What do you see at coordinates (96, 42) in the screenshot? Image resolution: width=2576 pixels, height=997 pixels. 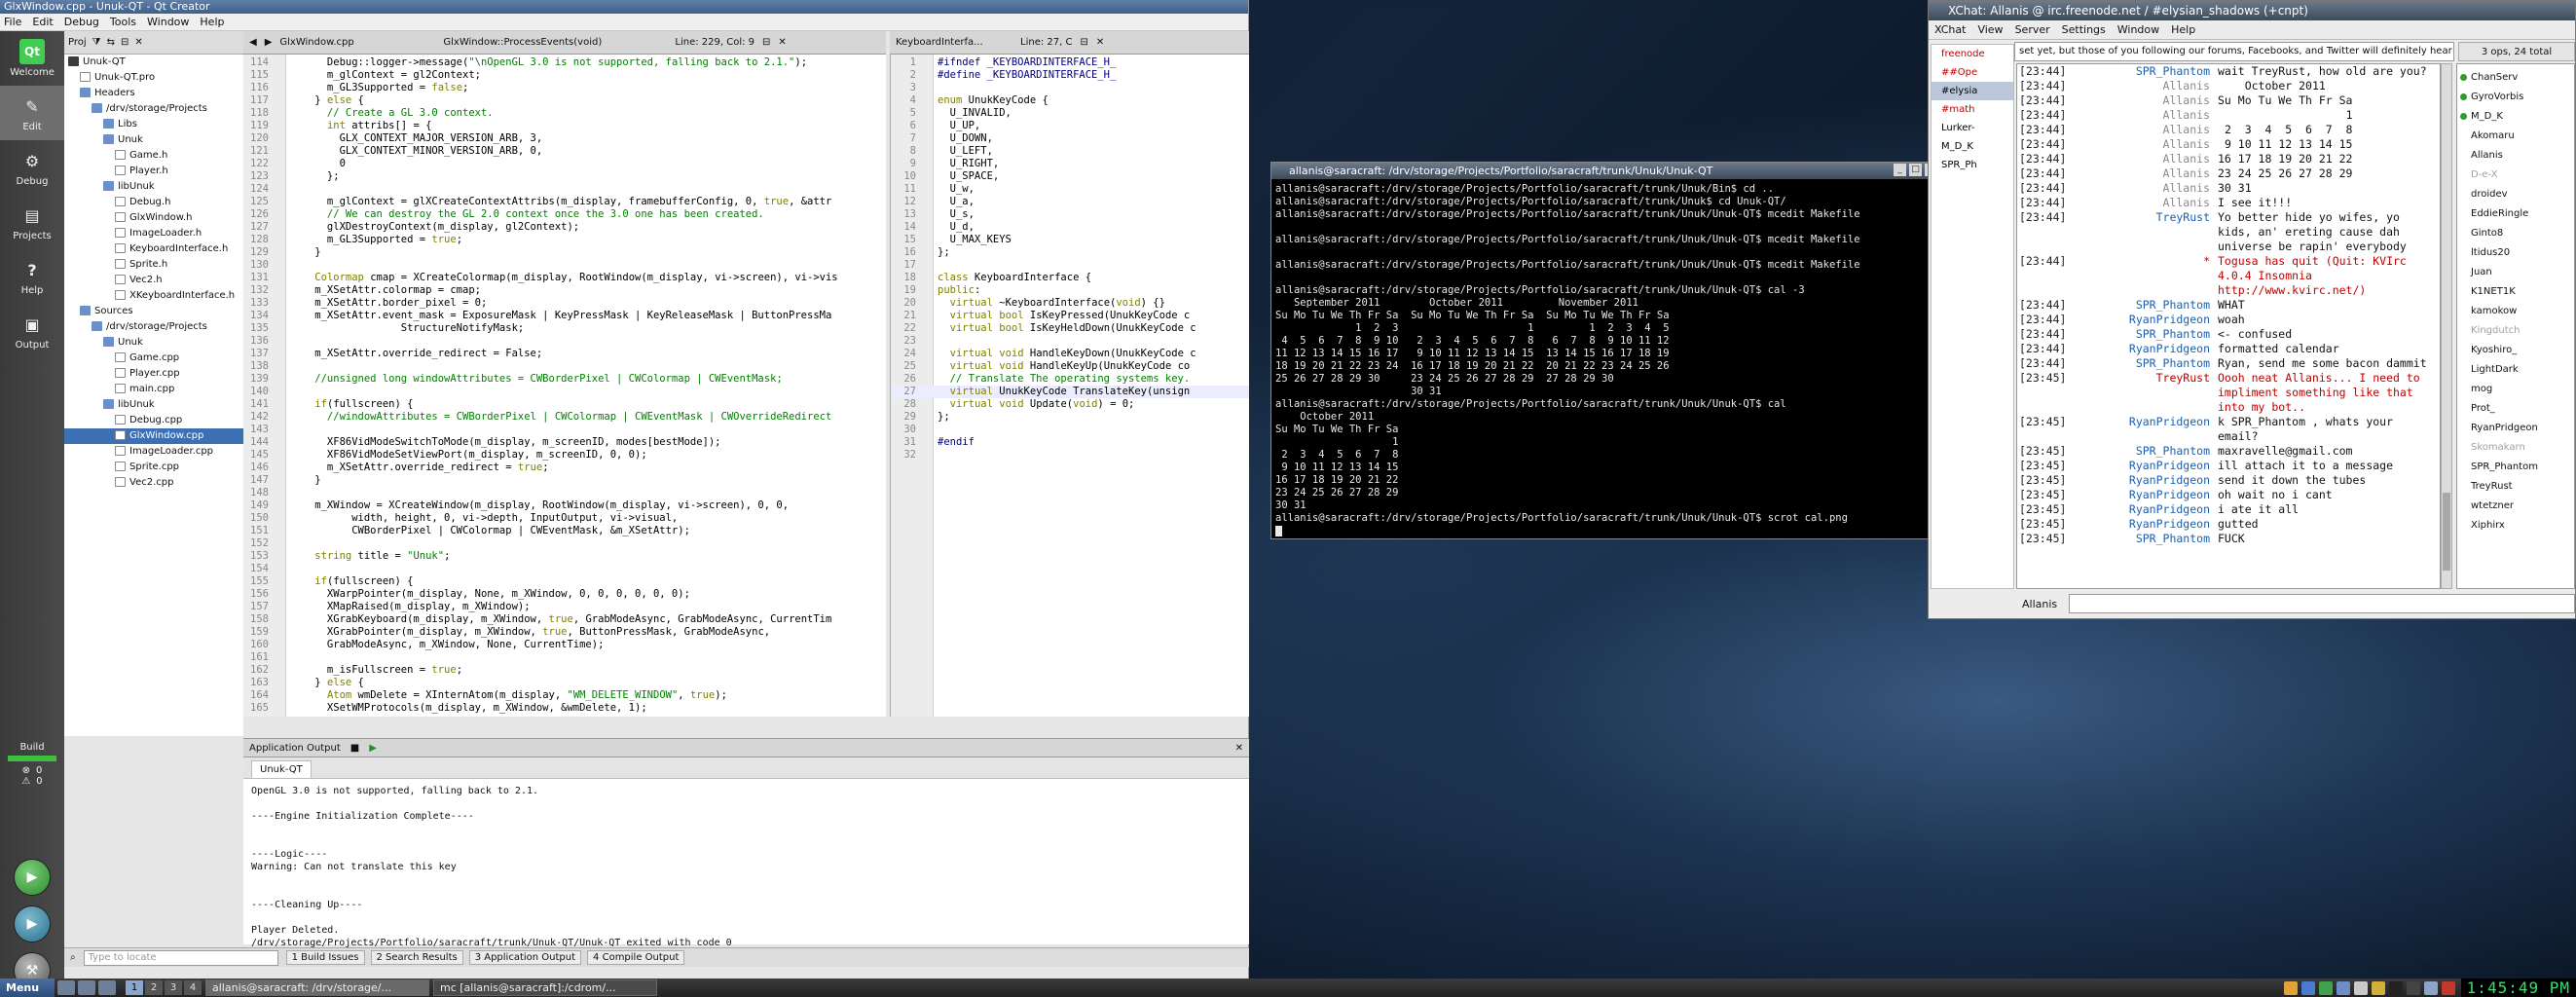 I see `filter-icon: ⧩` at bounding box center [96, 42].